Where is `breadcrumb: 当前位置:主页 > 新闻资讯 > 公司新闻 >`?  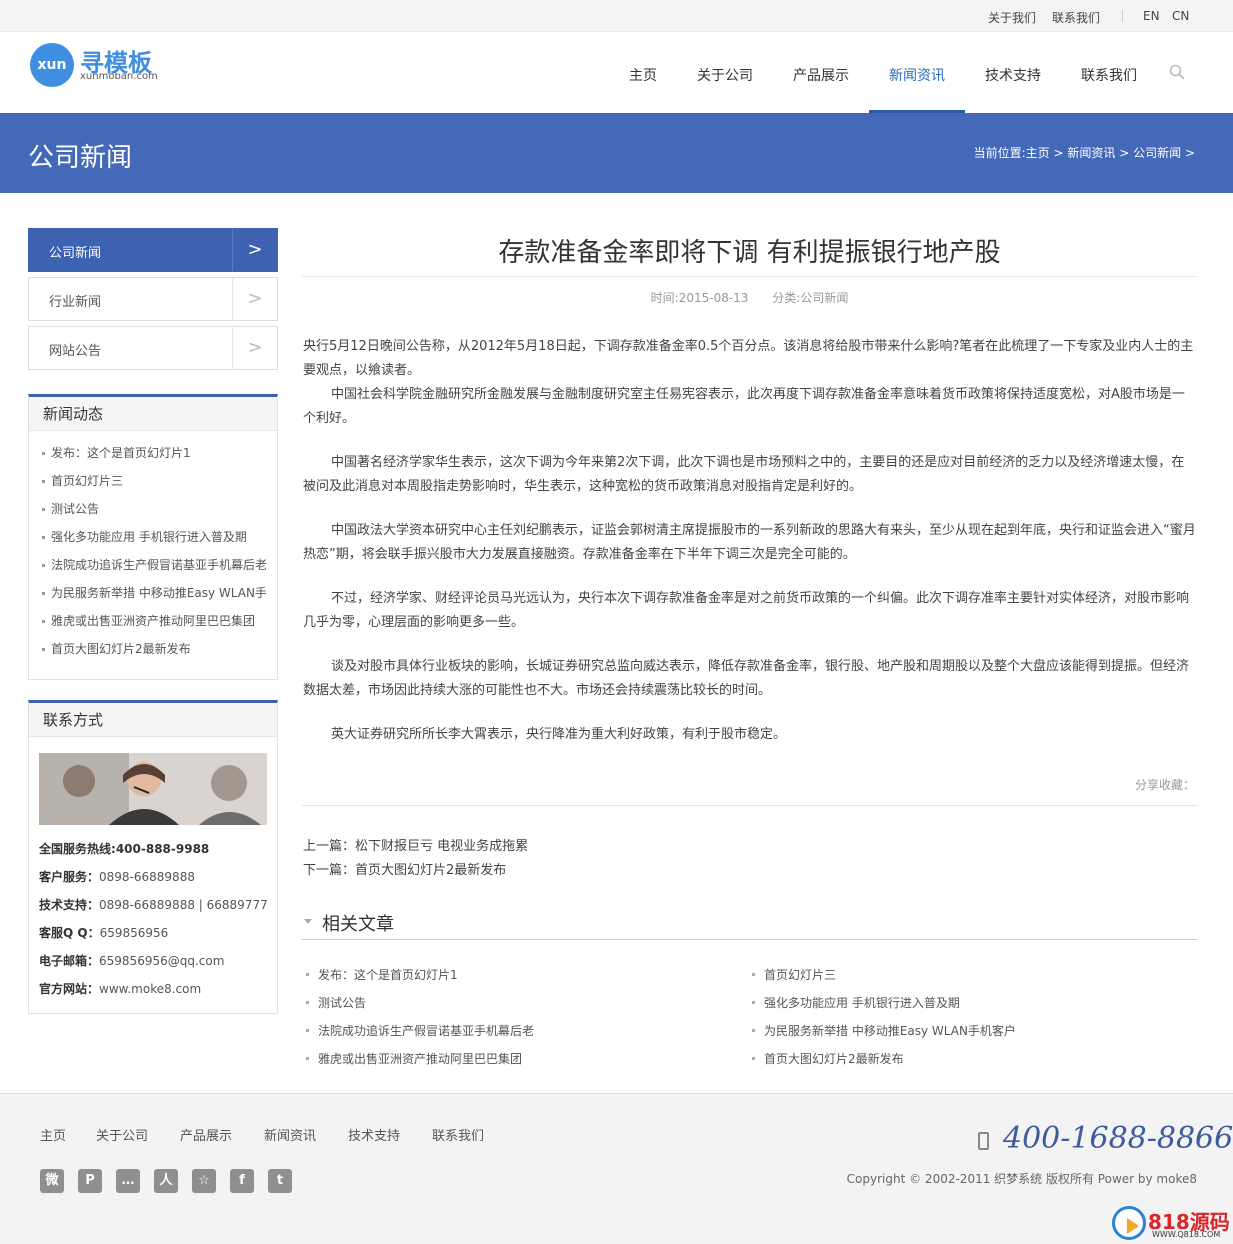
breadcrumb: 当前位置:主页 > 新闻资讯 > 公司新闻 > is located at coordinates (1084, 152).